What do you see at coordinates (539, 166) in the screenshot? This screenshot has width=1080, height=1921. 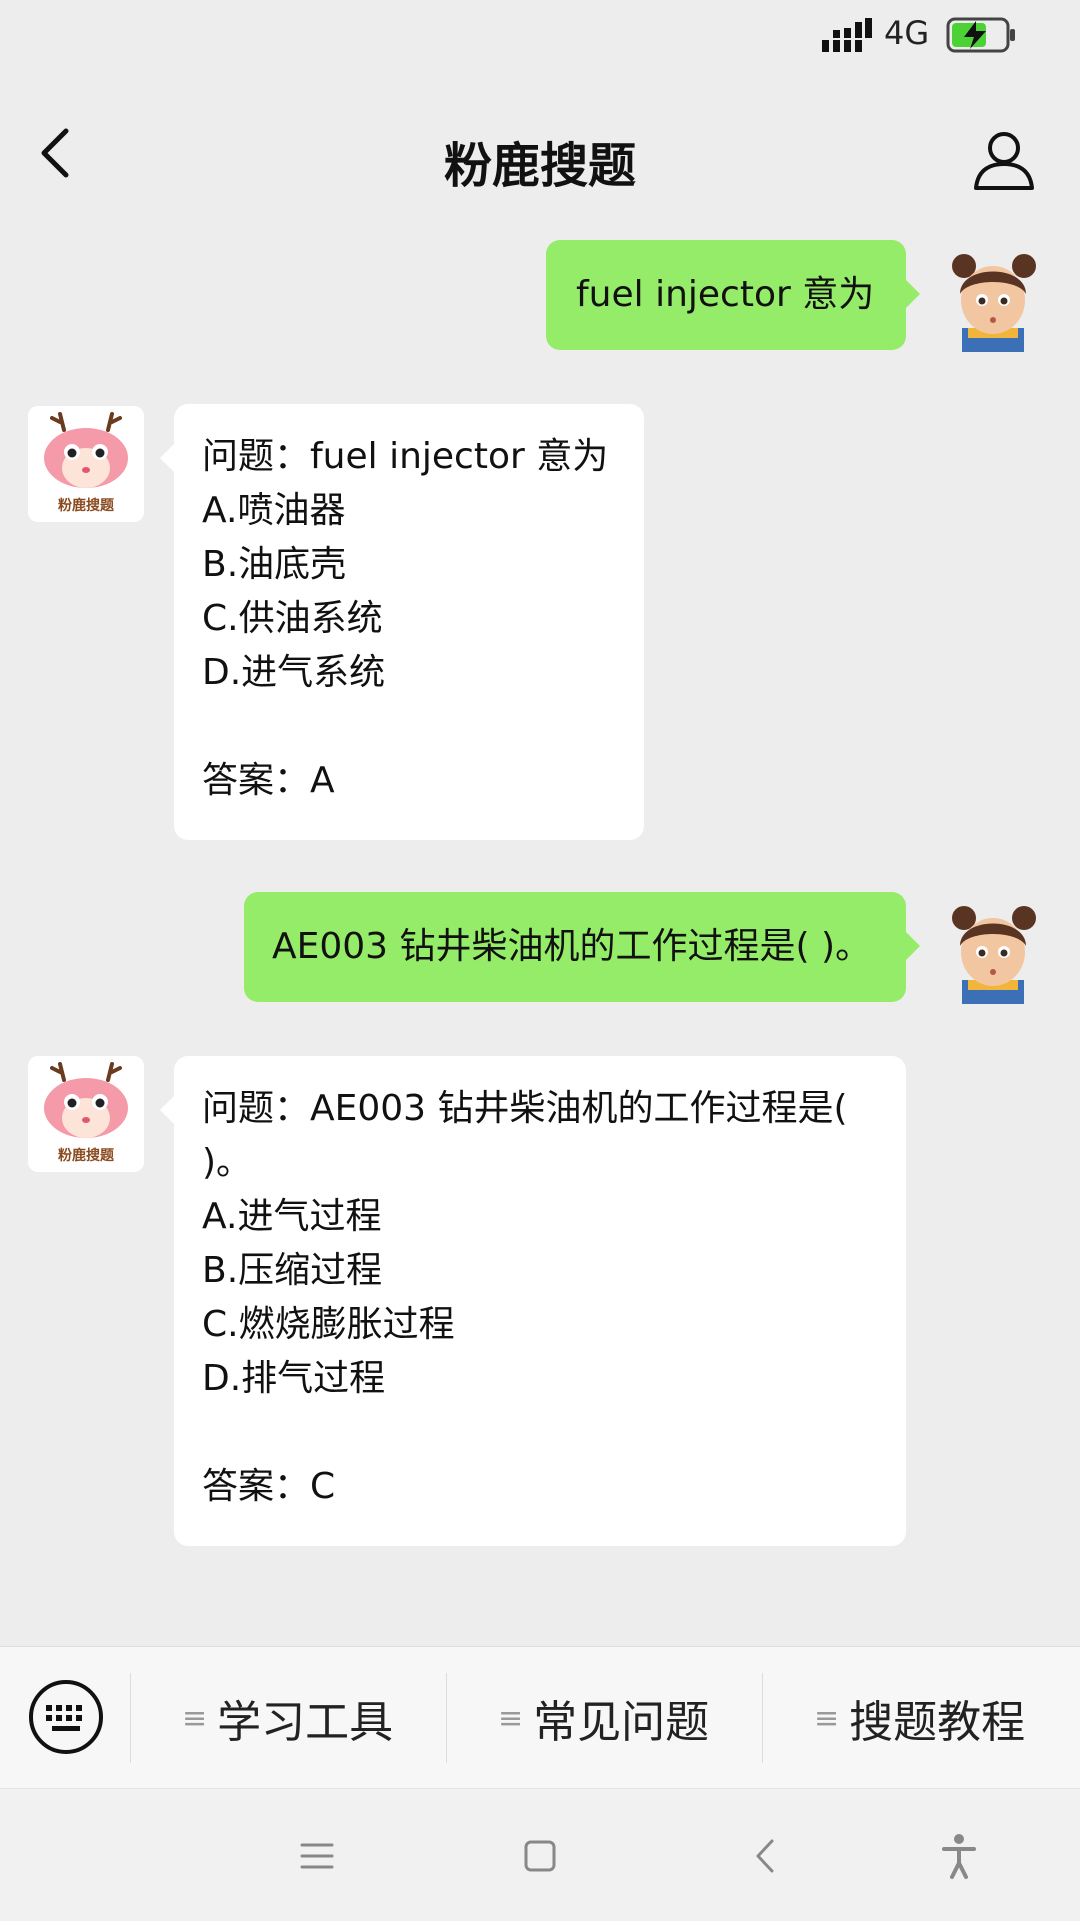 I see `page-title: 粉鹿搜题` at bounding box center [539, 166].